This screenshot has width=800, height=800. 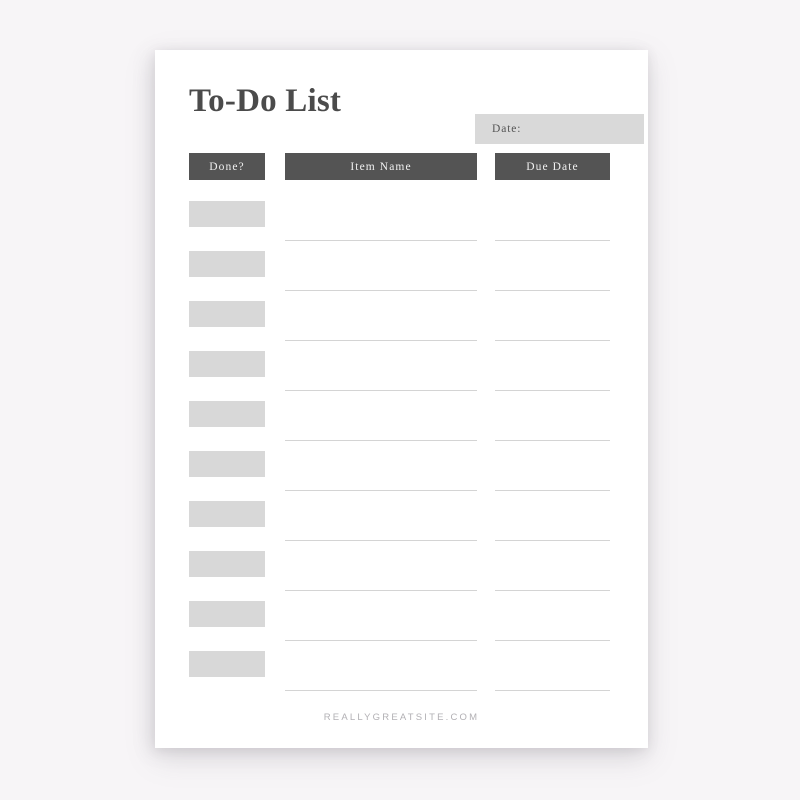 I want to click on footer-website: REALLYGREATSITE.COM, so click(x=401, y=717).